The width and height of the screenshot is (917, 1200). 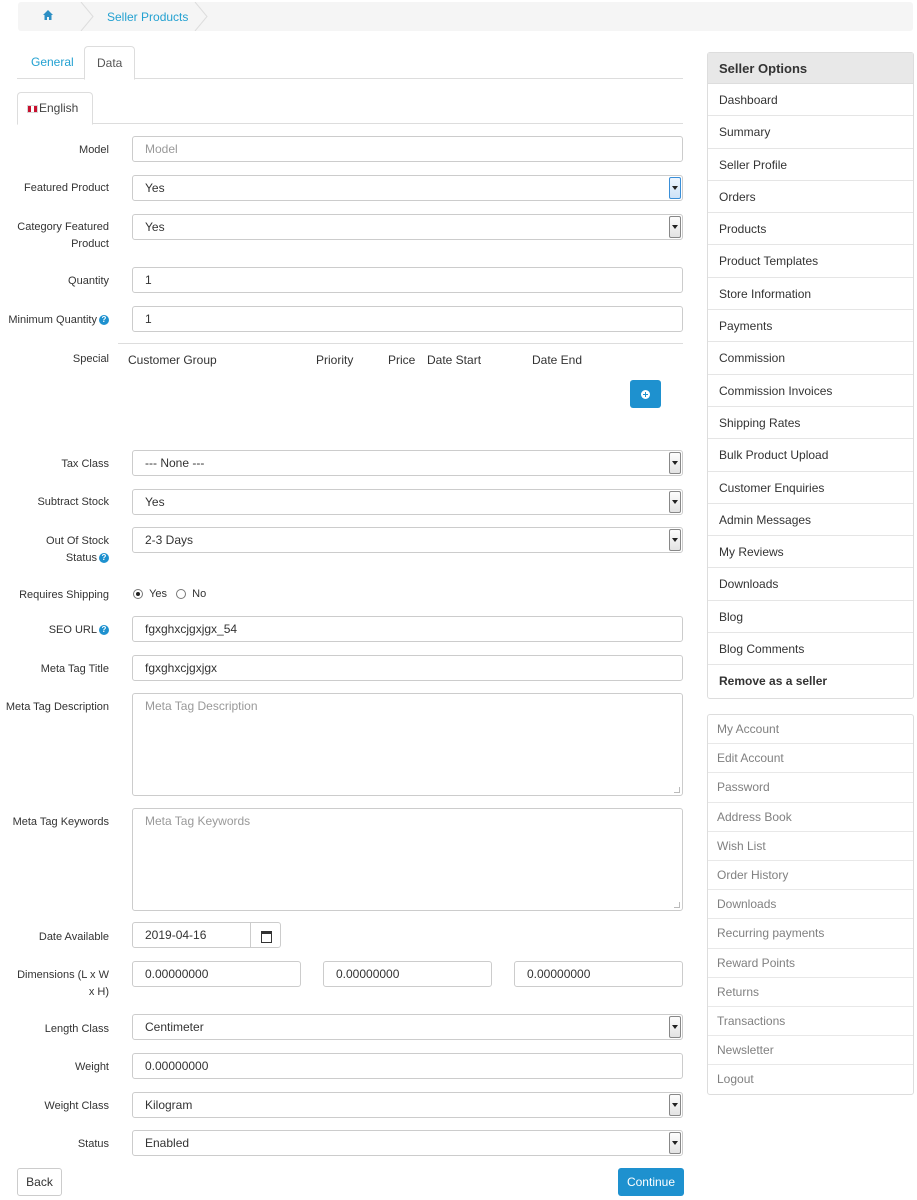 I want to click on tab-language-english: English, so click(x=55, y=108).